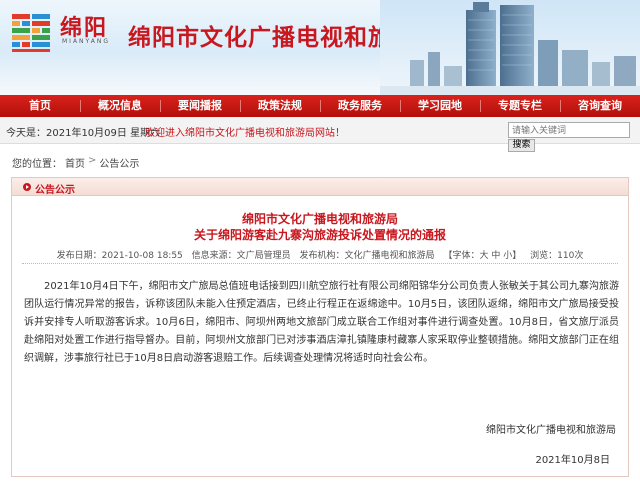 Image resolution: width=640 pixels, height=481 pixels. Describe the element at coordinates (241, 256) in the screenshot. I see `info-source: 信息来源：文广局管理员` at that location.